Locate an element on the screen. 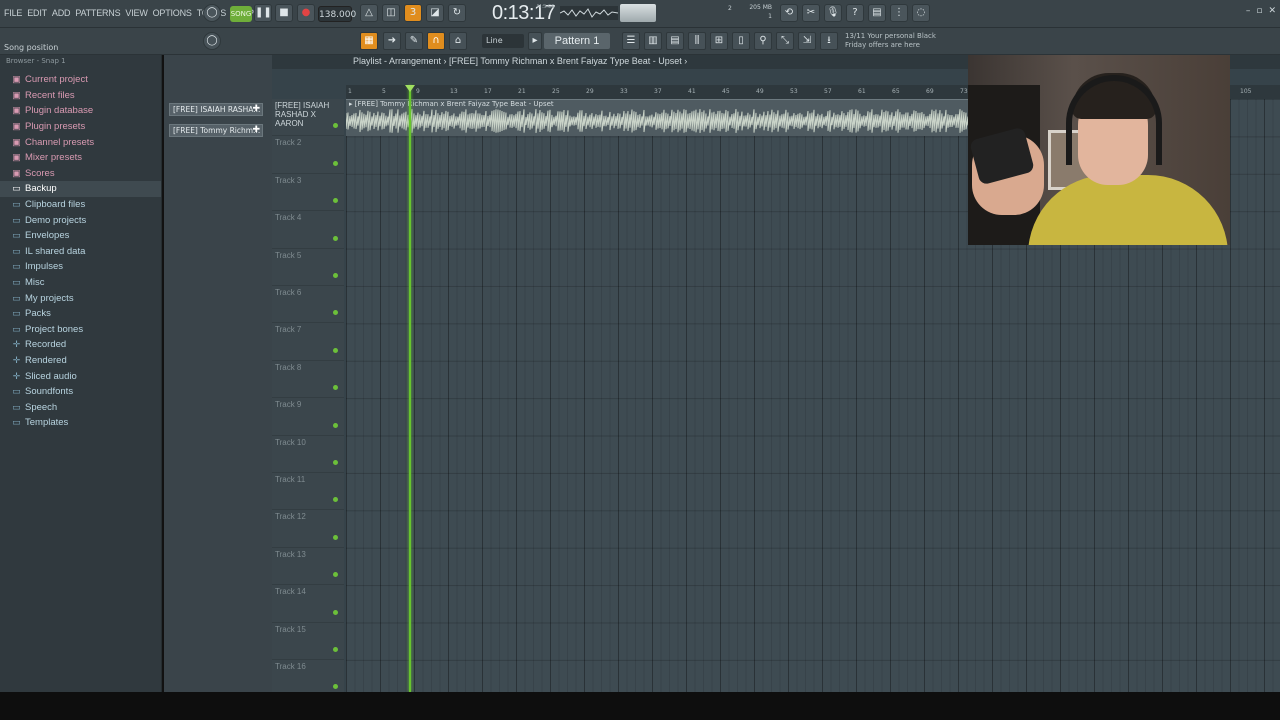 This screenshot has height=720, width=1280. browser-header: Browser - Snap 1 is located at coordinates (80, 62).